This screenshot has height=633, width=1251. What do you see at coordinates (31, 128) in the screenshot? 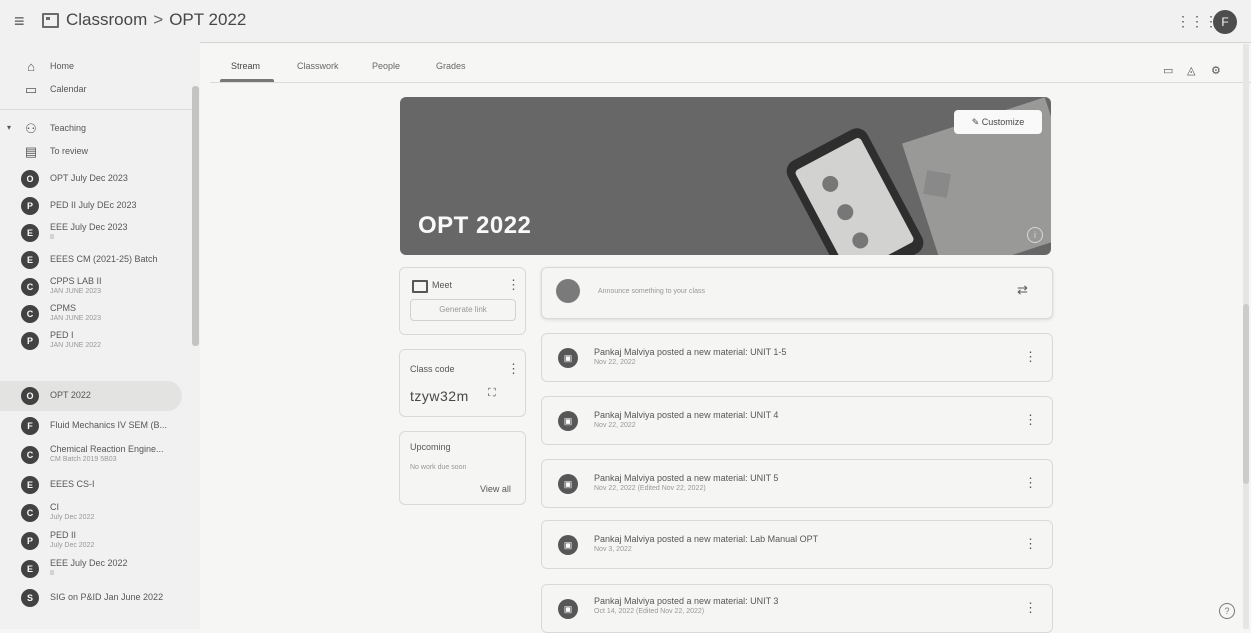
I see `teaching-icon: ⚇` at bounding box center [31, 128].